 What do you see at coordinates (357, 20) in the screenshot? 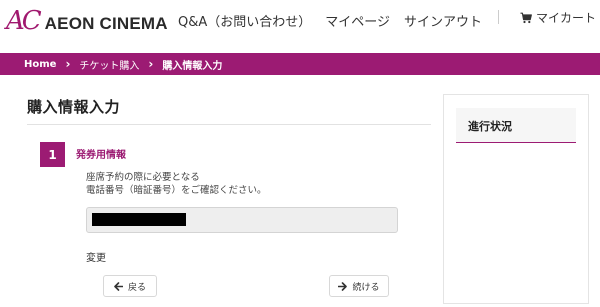
I see `nav-mypage-link: マイページ` at bounding box center [357, 20].